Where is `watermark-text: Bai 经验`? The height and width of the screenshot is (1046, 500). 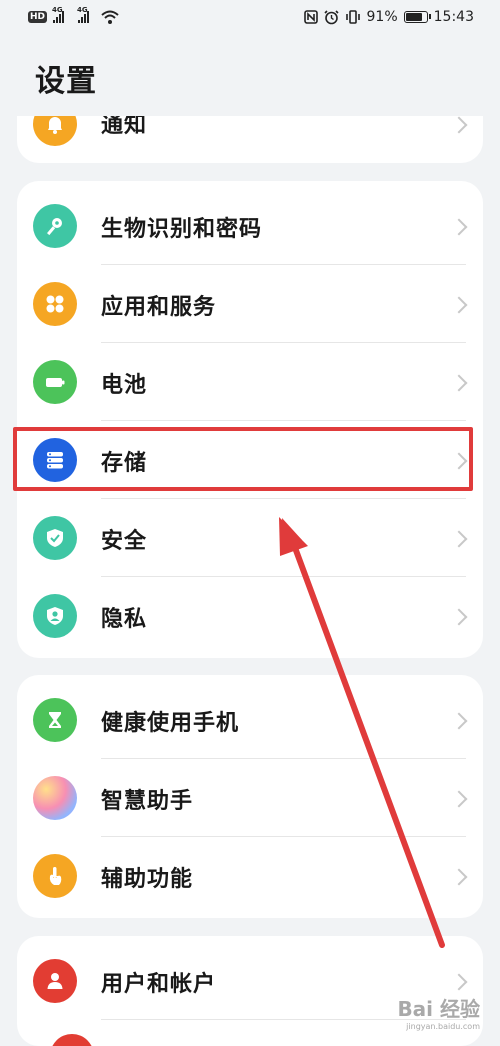
watermark-text: Bai 经验 is located at coordinates (438, 1009).